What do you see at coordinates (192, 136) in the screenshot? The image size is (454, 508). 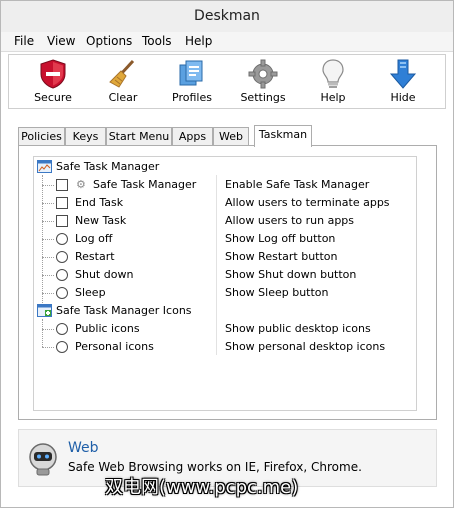 I see `tab-apps: Apps` at bounding box center [192, 136].